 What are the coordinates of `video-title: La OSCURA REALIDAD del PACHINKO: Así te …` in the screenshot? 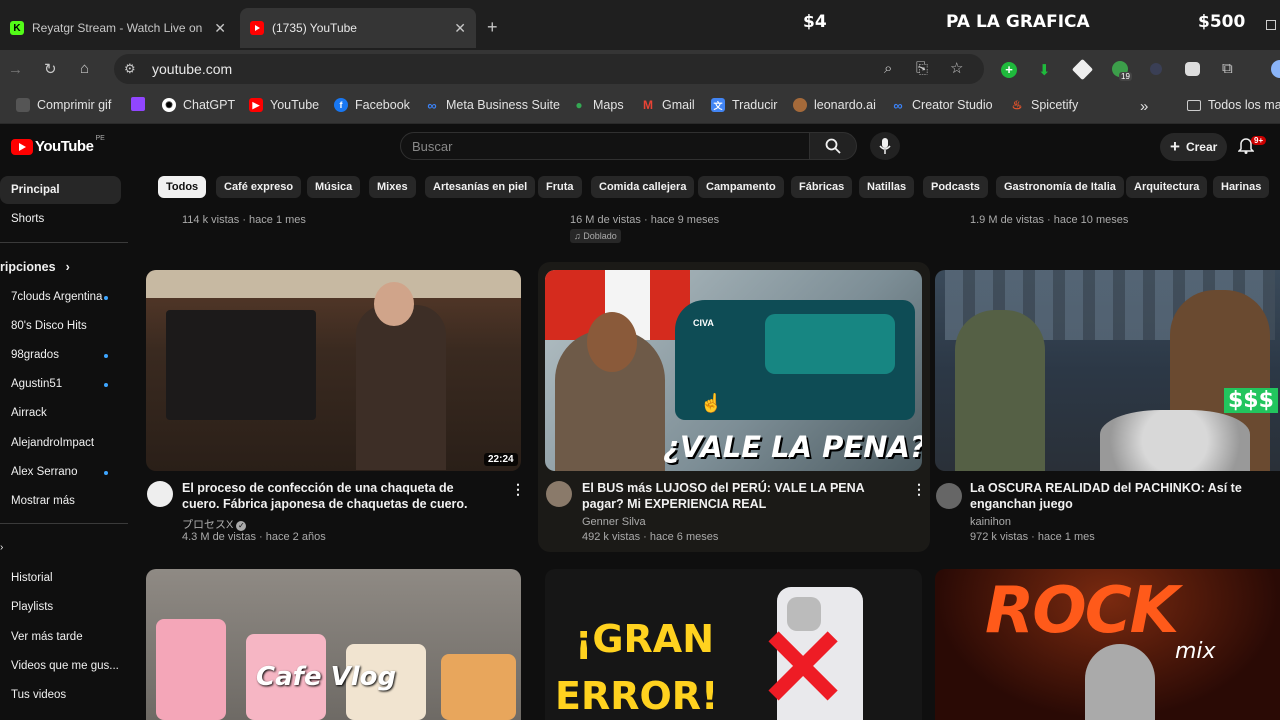 It's located at (1125, 496).